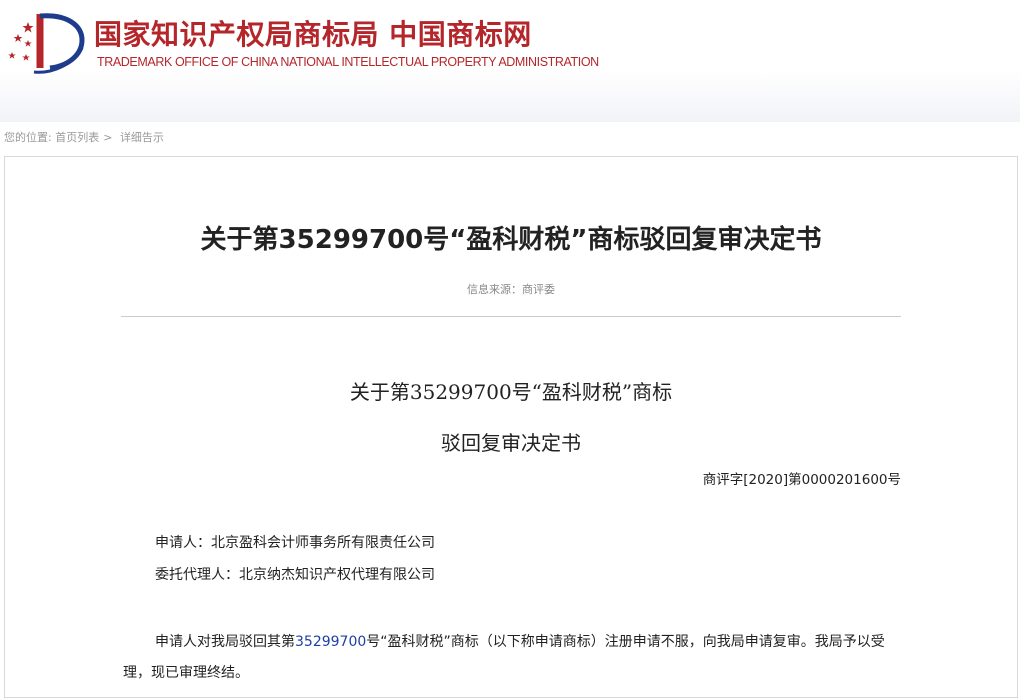 This screenshot has width=1020, height=698. Describe the element at coordinates (511, 240) in the screenshot. I see `article-title: 关于第35299700号“盈科财税”商标驳回复审决定书` at that location.